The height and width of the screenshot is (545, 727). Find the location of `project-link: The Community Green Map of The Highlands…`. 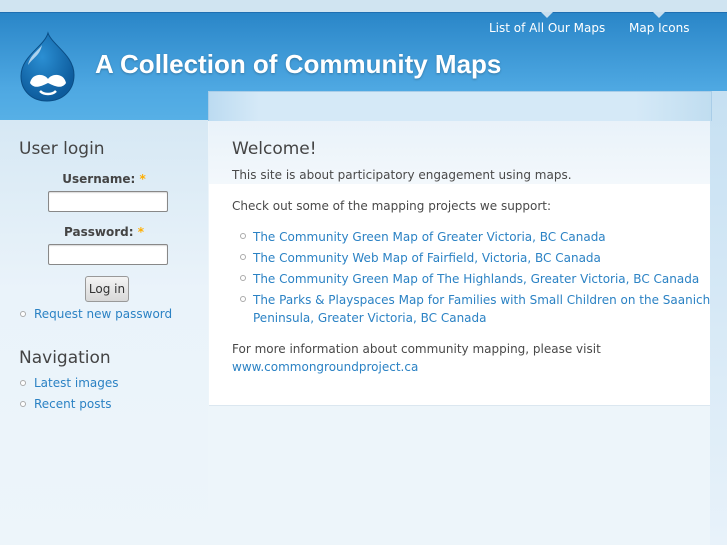

project-link: The Community Green Map of The Highlands… is located at coordinates (476, 279).